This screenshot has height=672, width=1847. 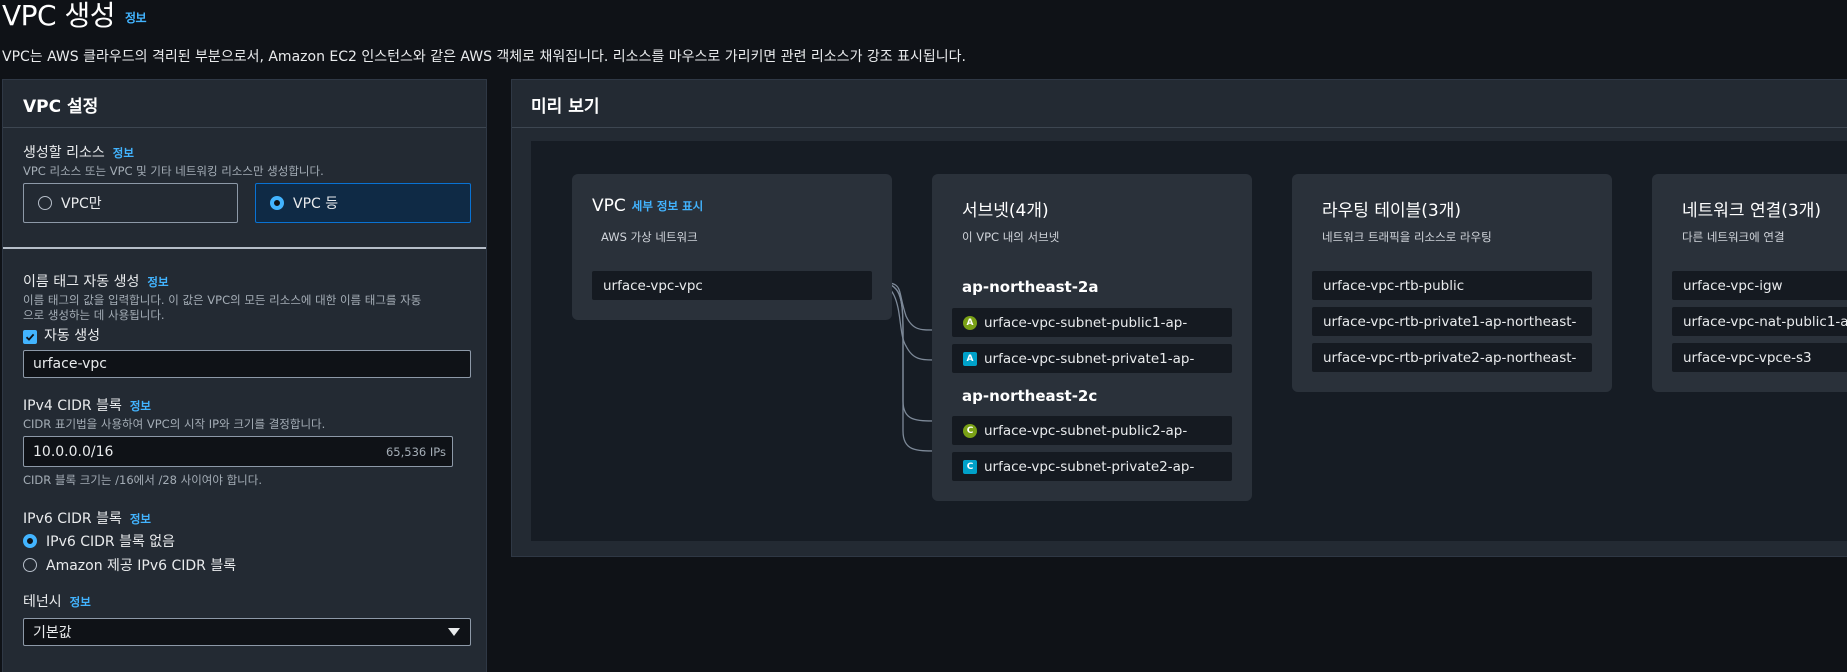 I want to click on vpc-node: urface-vpc-vpc, so click(x=732, y=285).